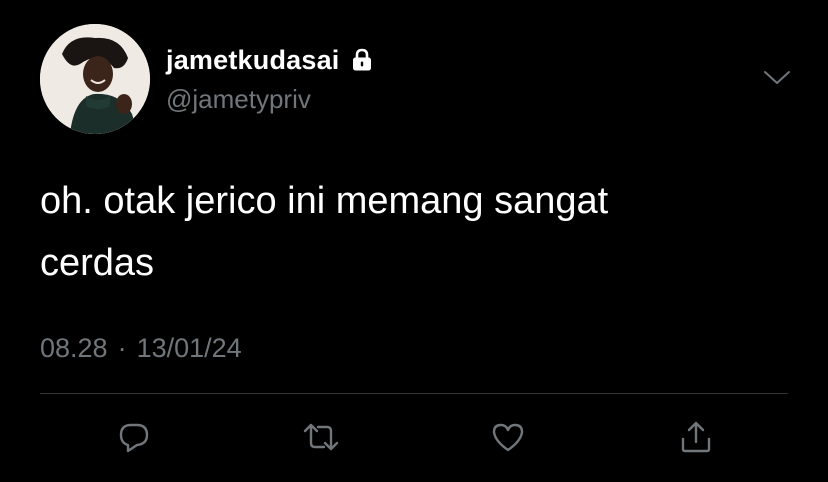 This screenshot has width=828, height=482. Describe the element at coordinates (252, 60) in the screenshot. I see `display-name: jametkudasai` at that location.